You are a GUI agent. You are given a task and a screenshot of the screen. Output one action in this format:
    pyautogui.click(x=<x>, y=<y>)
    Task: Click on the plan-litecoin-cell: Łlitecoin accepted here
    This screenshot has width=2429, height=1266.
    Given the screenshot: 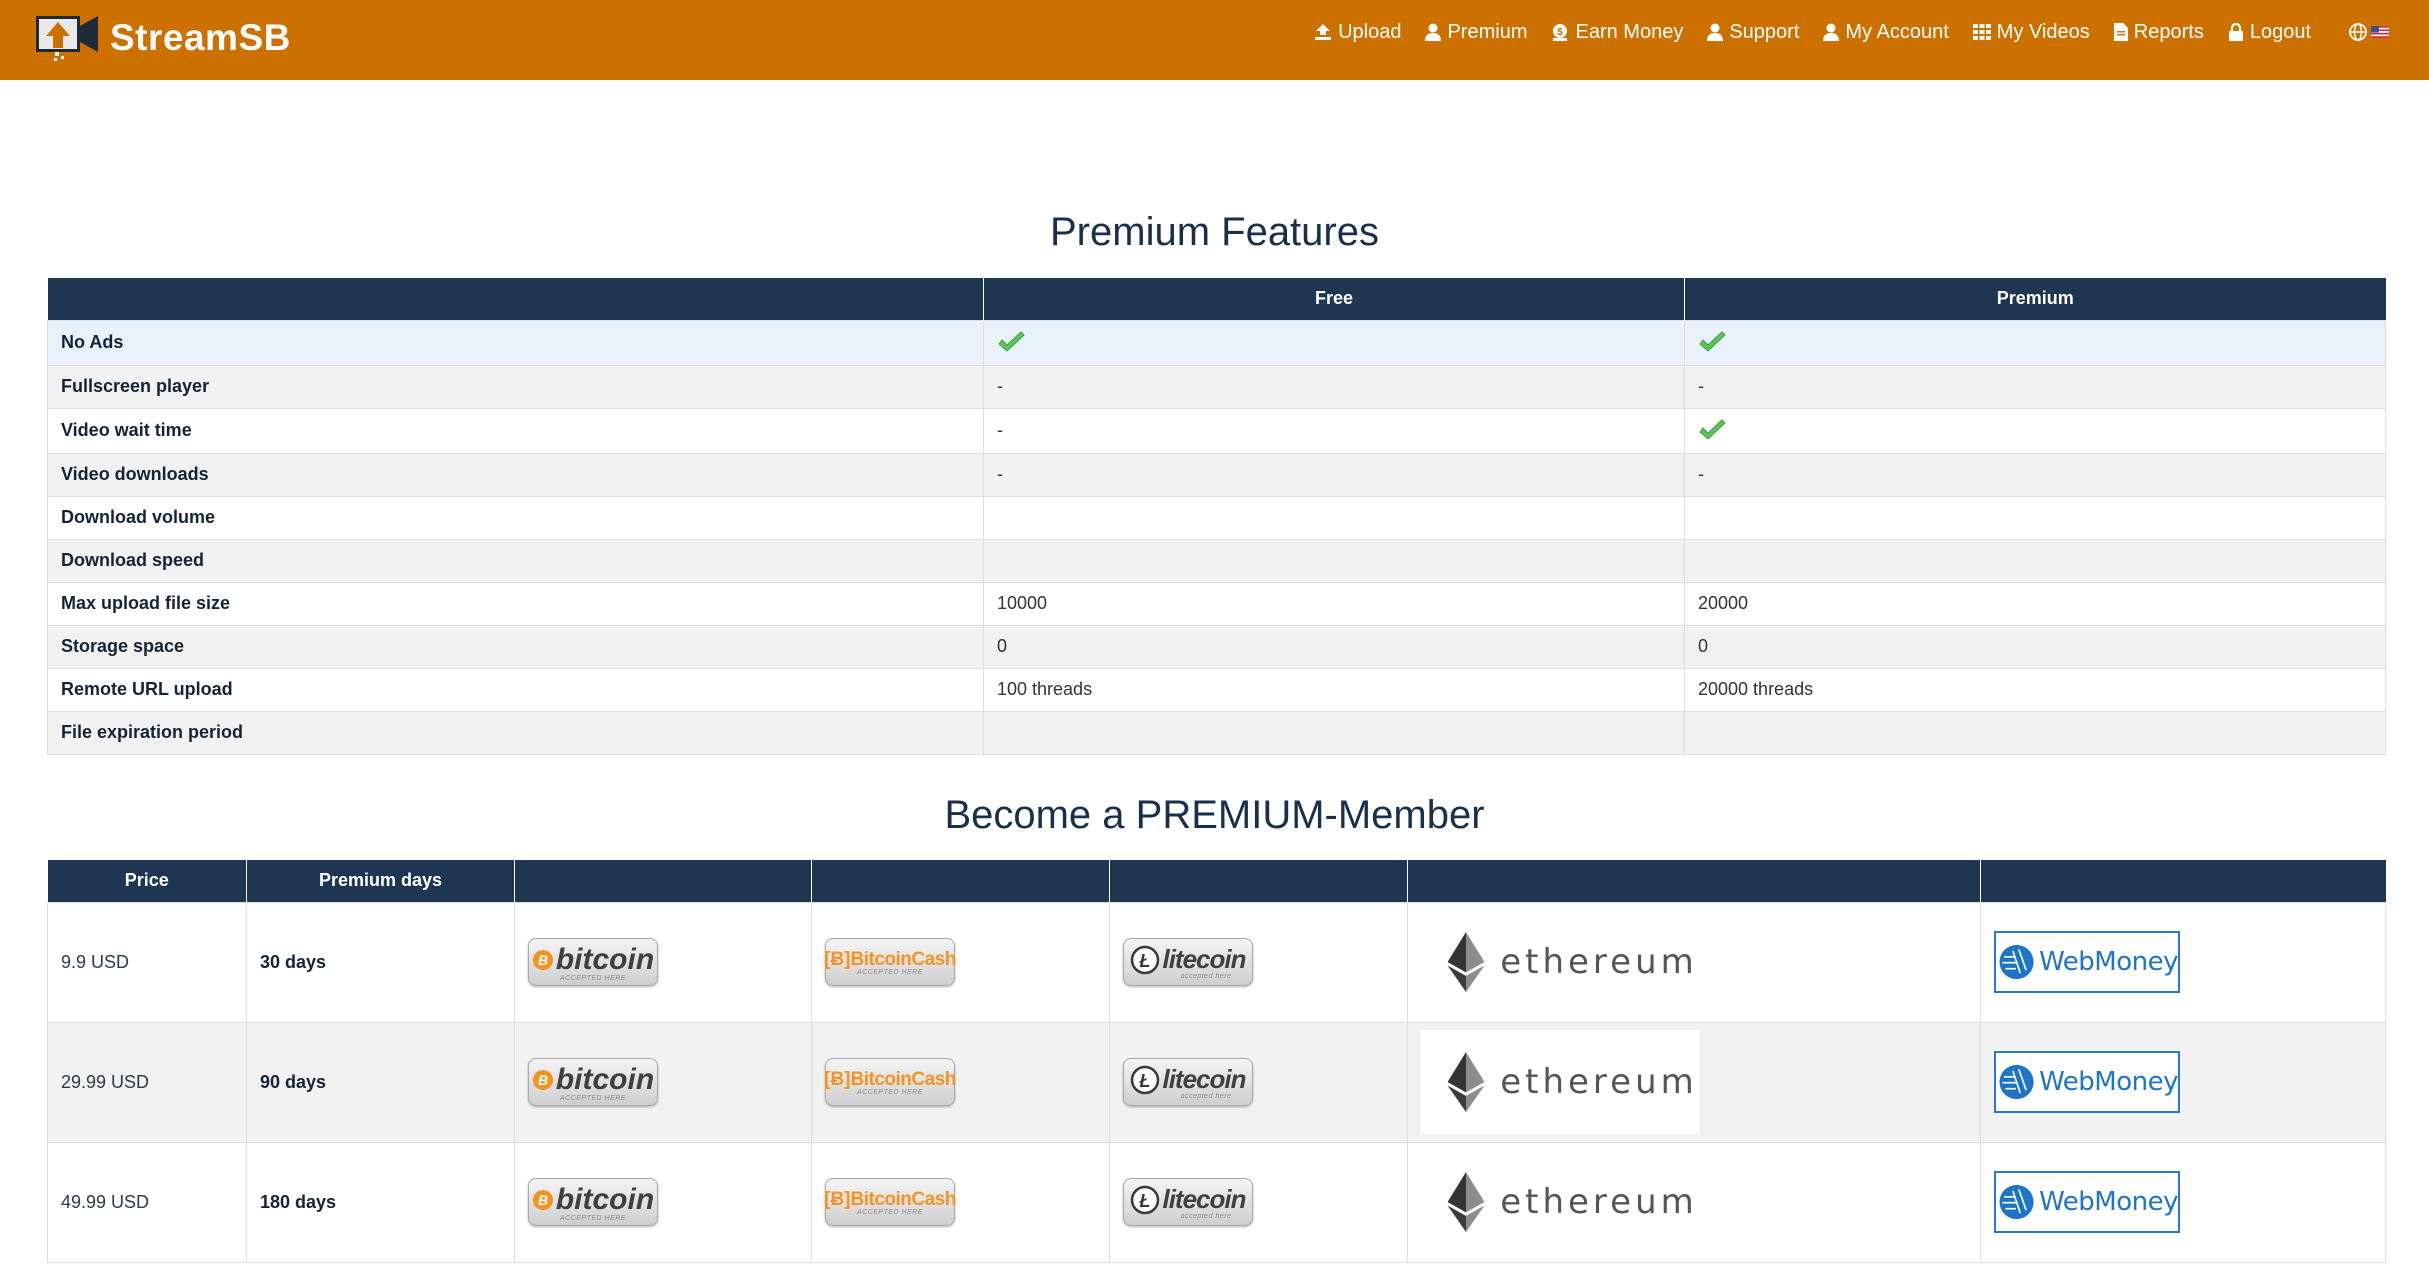 What is the action you would take?
    pyautogui.click(x=1258, y=962)
    